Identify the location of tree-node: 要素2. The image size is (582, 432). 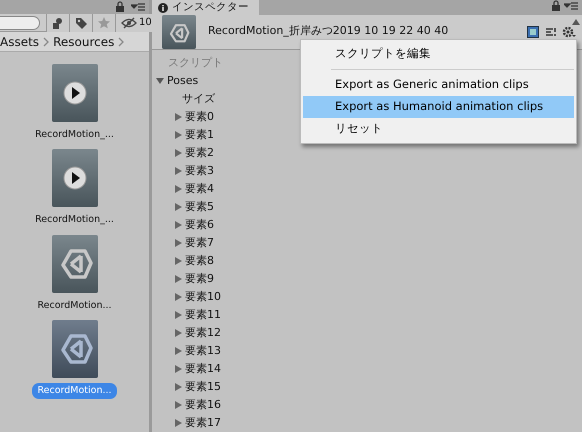
(185, 153).